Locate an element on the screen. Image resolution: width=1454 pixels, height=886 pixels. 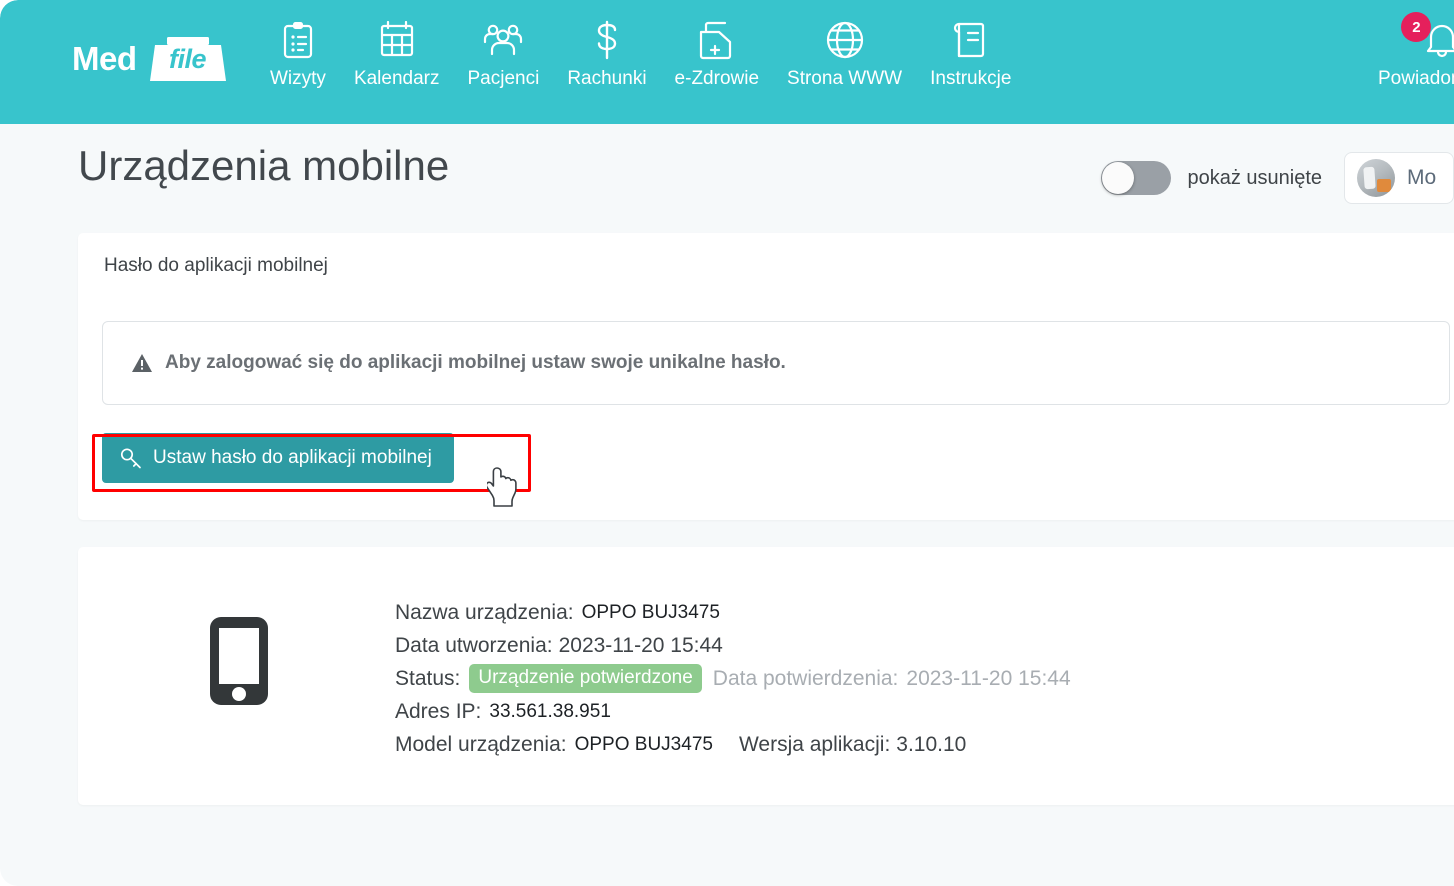
device-model-value: OPPO BUJ3475 is located at coordinates (643, 744).